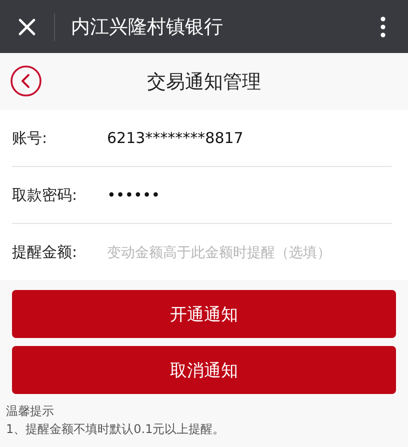  What do you see at coordinates (204, 82) in the screenshot?
I see `page-title: 交易通知管理` at bounding box center [204, 82].